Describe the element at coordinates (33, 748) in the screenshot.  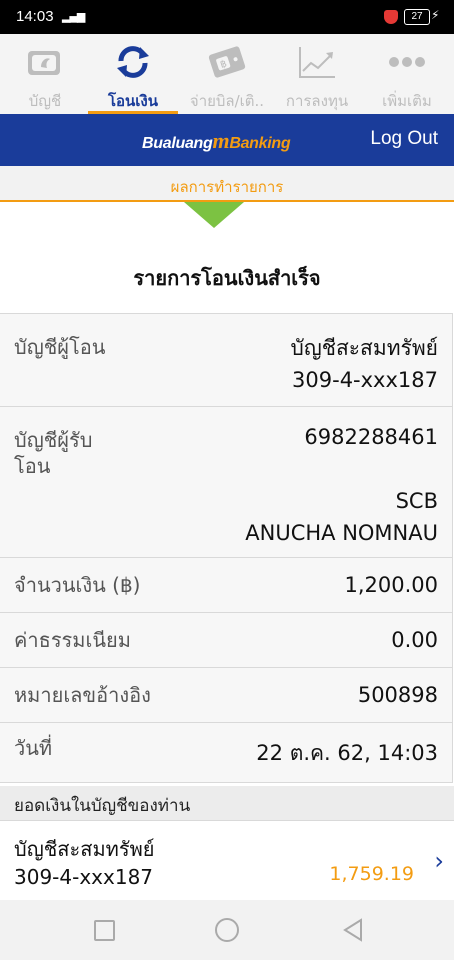
I see `date-label: วันที่` at that location.